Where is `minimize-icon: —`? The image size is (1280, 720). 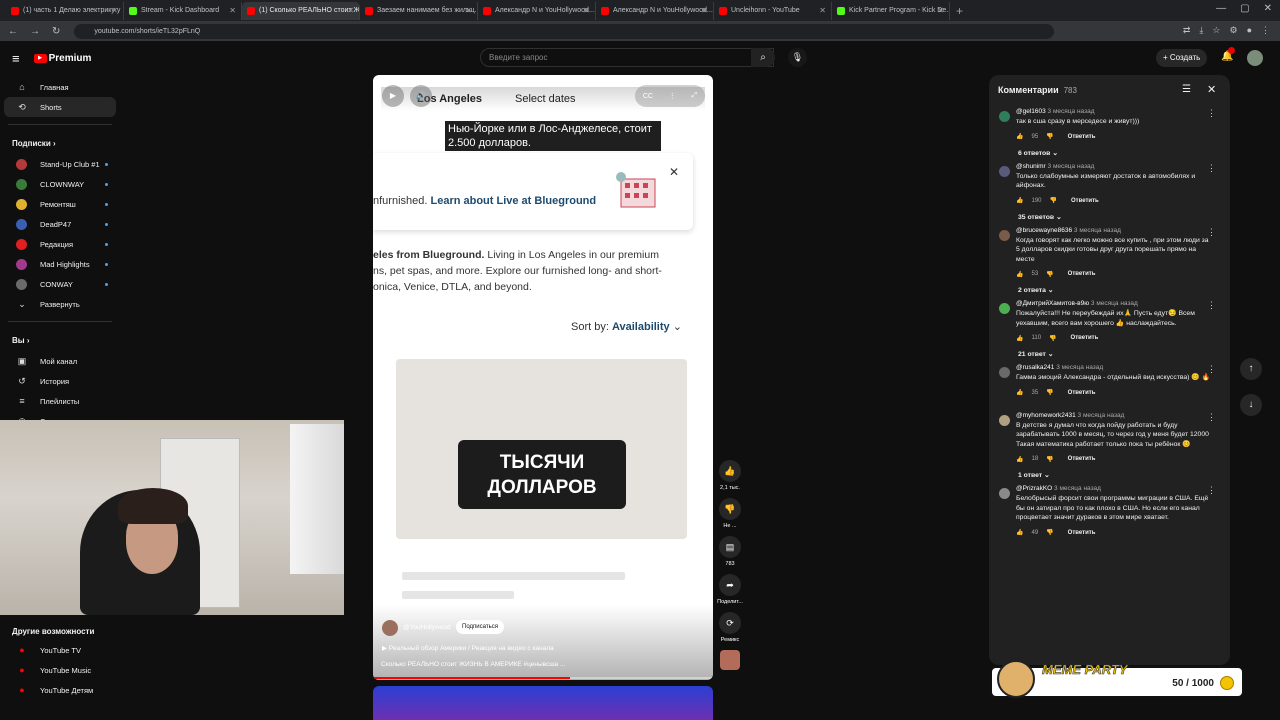 minimize-icon: — is located at coordinates (1221, 8).